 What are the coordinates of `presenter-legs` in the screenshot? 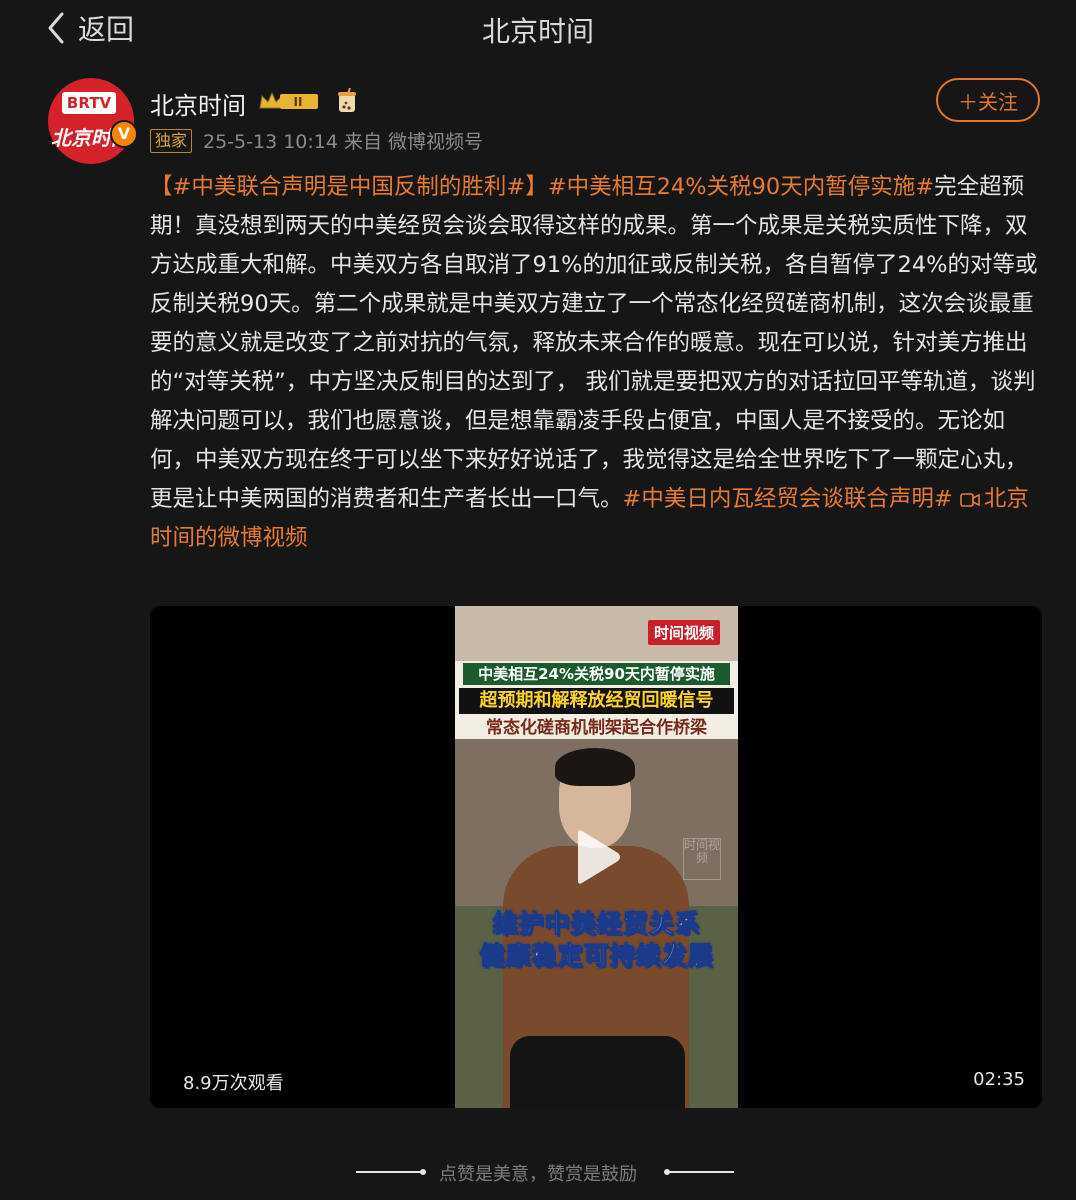 It's located at (597, 1072).